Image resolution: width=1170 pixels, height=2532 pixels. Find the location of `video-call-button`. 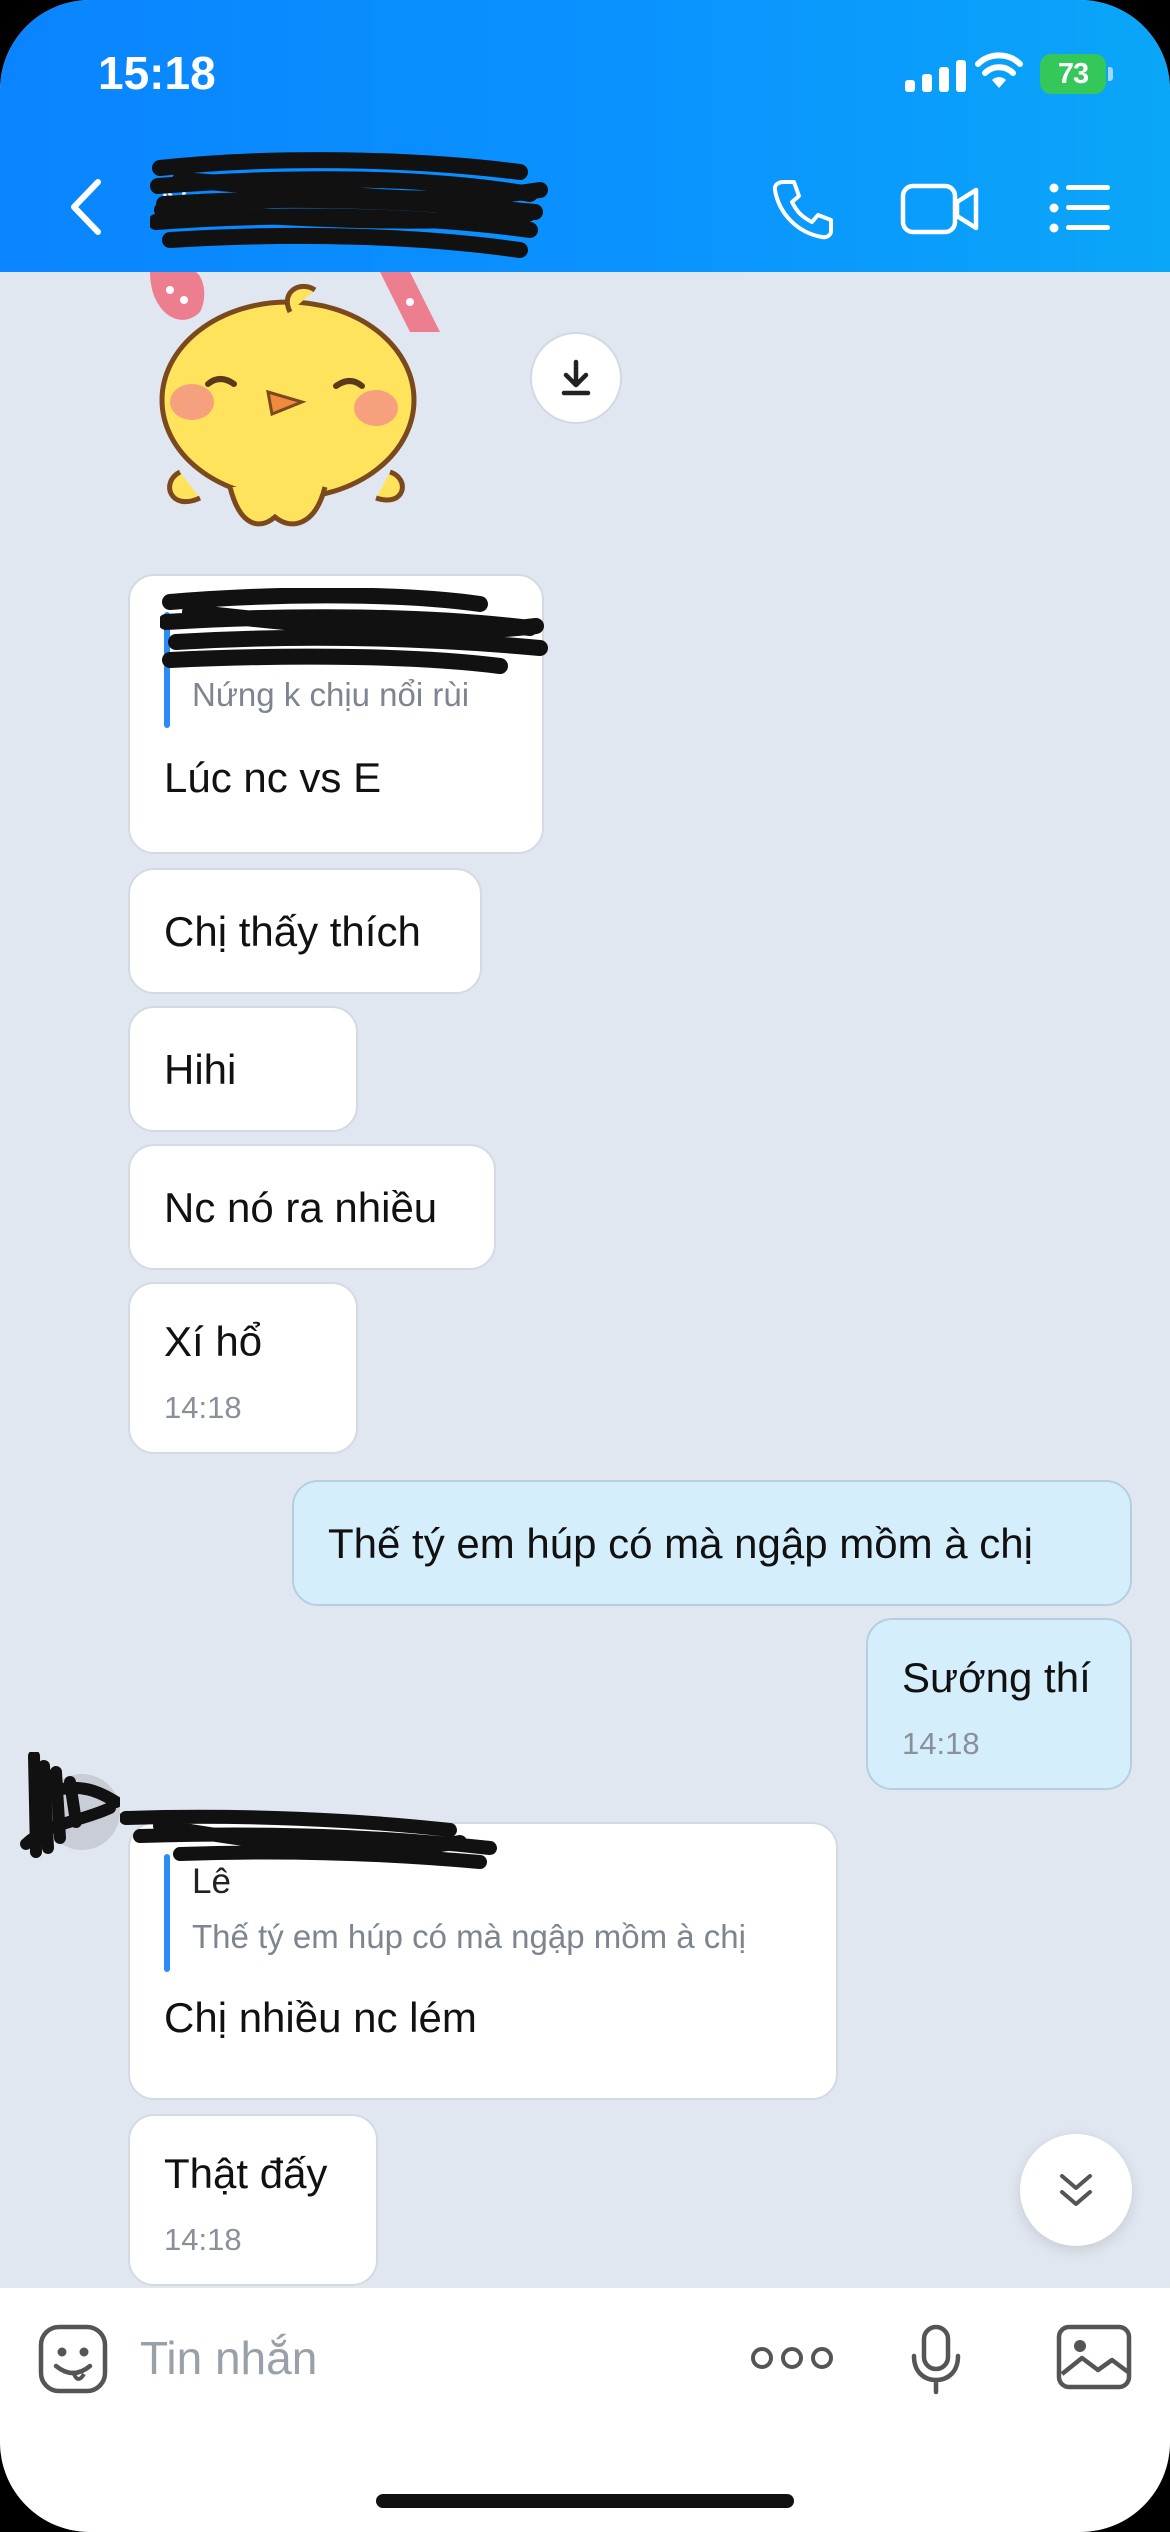

video-call-button is located at coordinates (940, 209).